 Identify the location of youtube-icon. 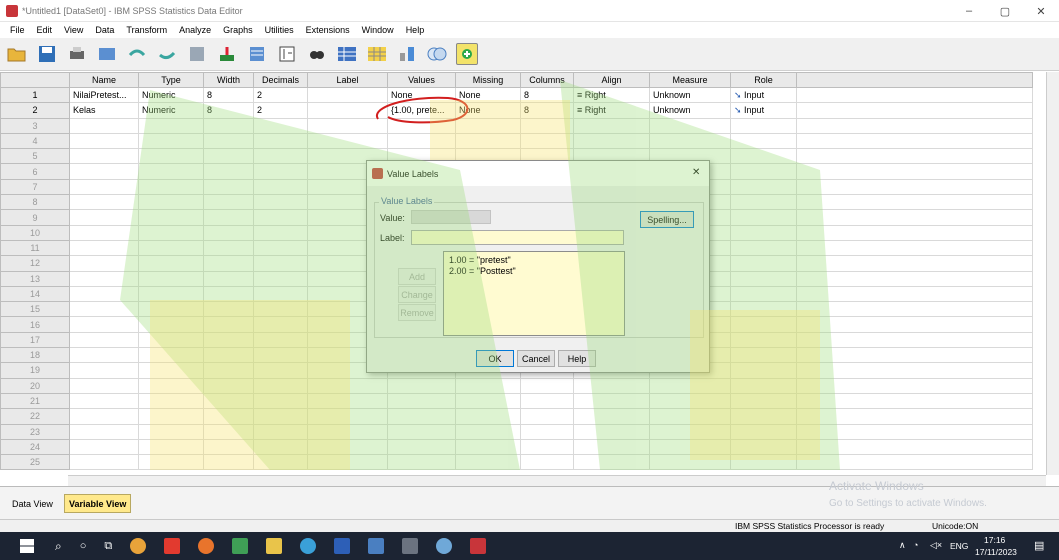
(172, 546).